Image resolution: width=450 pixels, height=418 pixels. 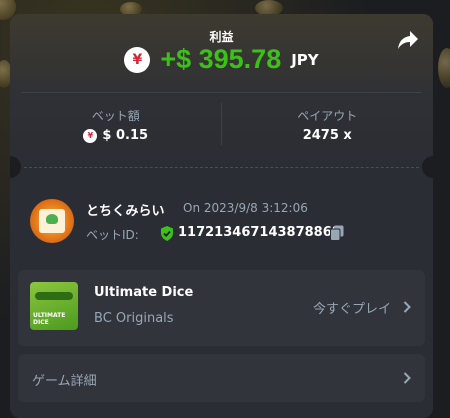 What do you see at coordinates (444, 68) in the screenshot?
I see `decor-coin` at bounding box center [444, 68].